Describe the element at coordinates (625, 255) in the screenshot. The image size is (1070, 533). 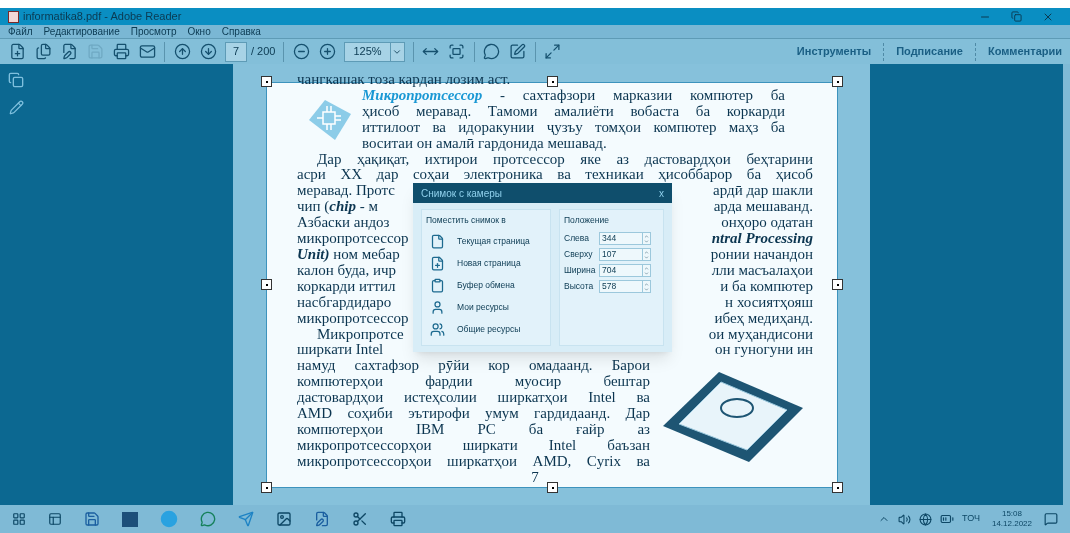
I see `number-field: 107` at that location.